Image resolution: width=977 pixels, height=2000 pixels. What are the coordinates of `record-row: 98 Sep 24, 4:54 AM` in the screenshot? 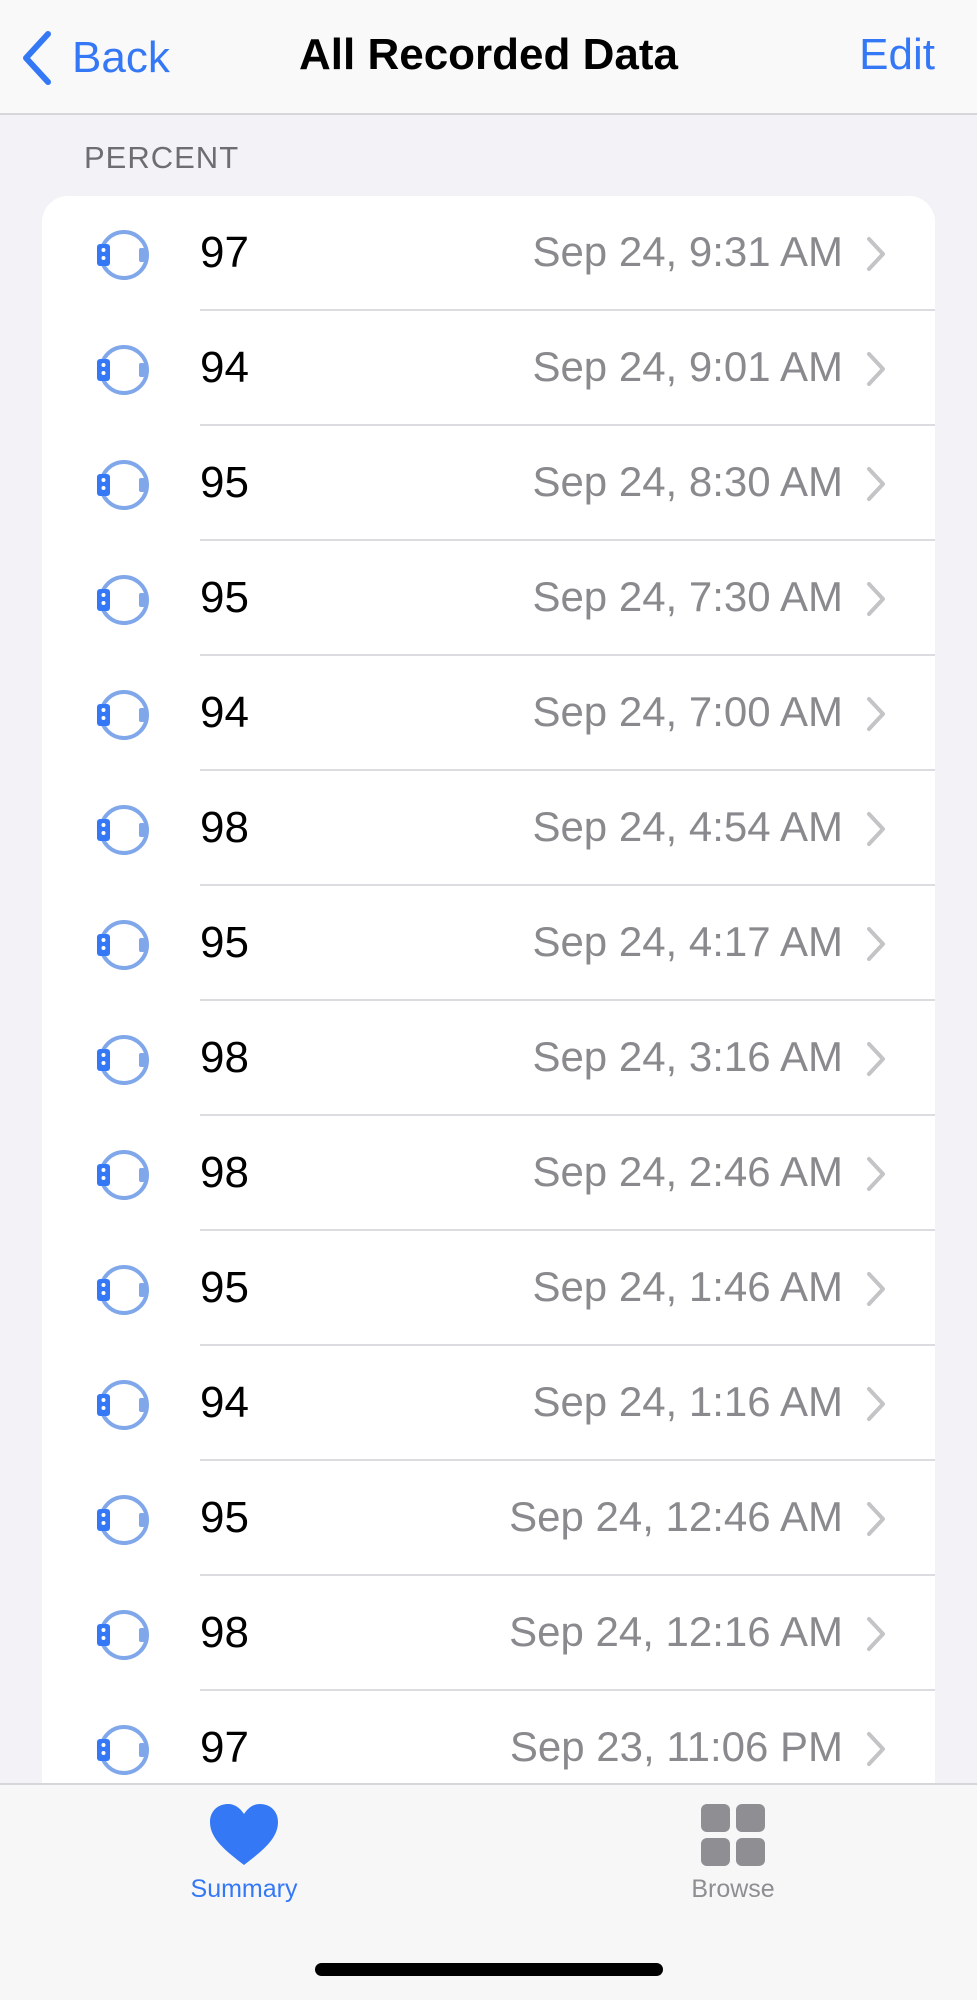 It's located at (488, 828).